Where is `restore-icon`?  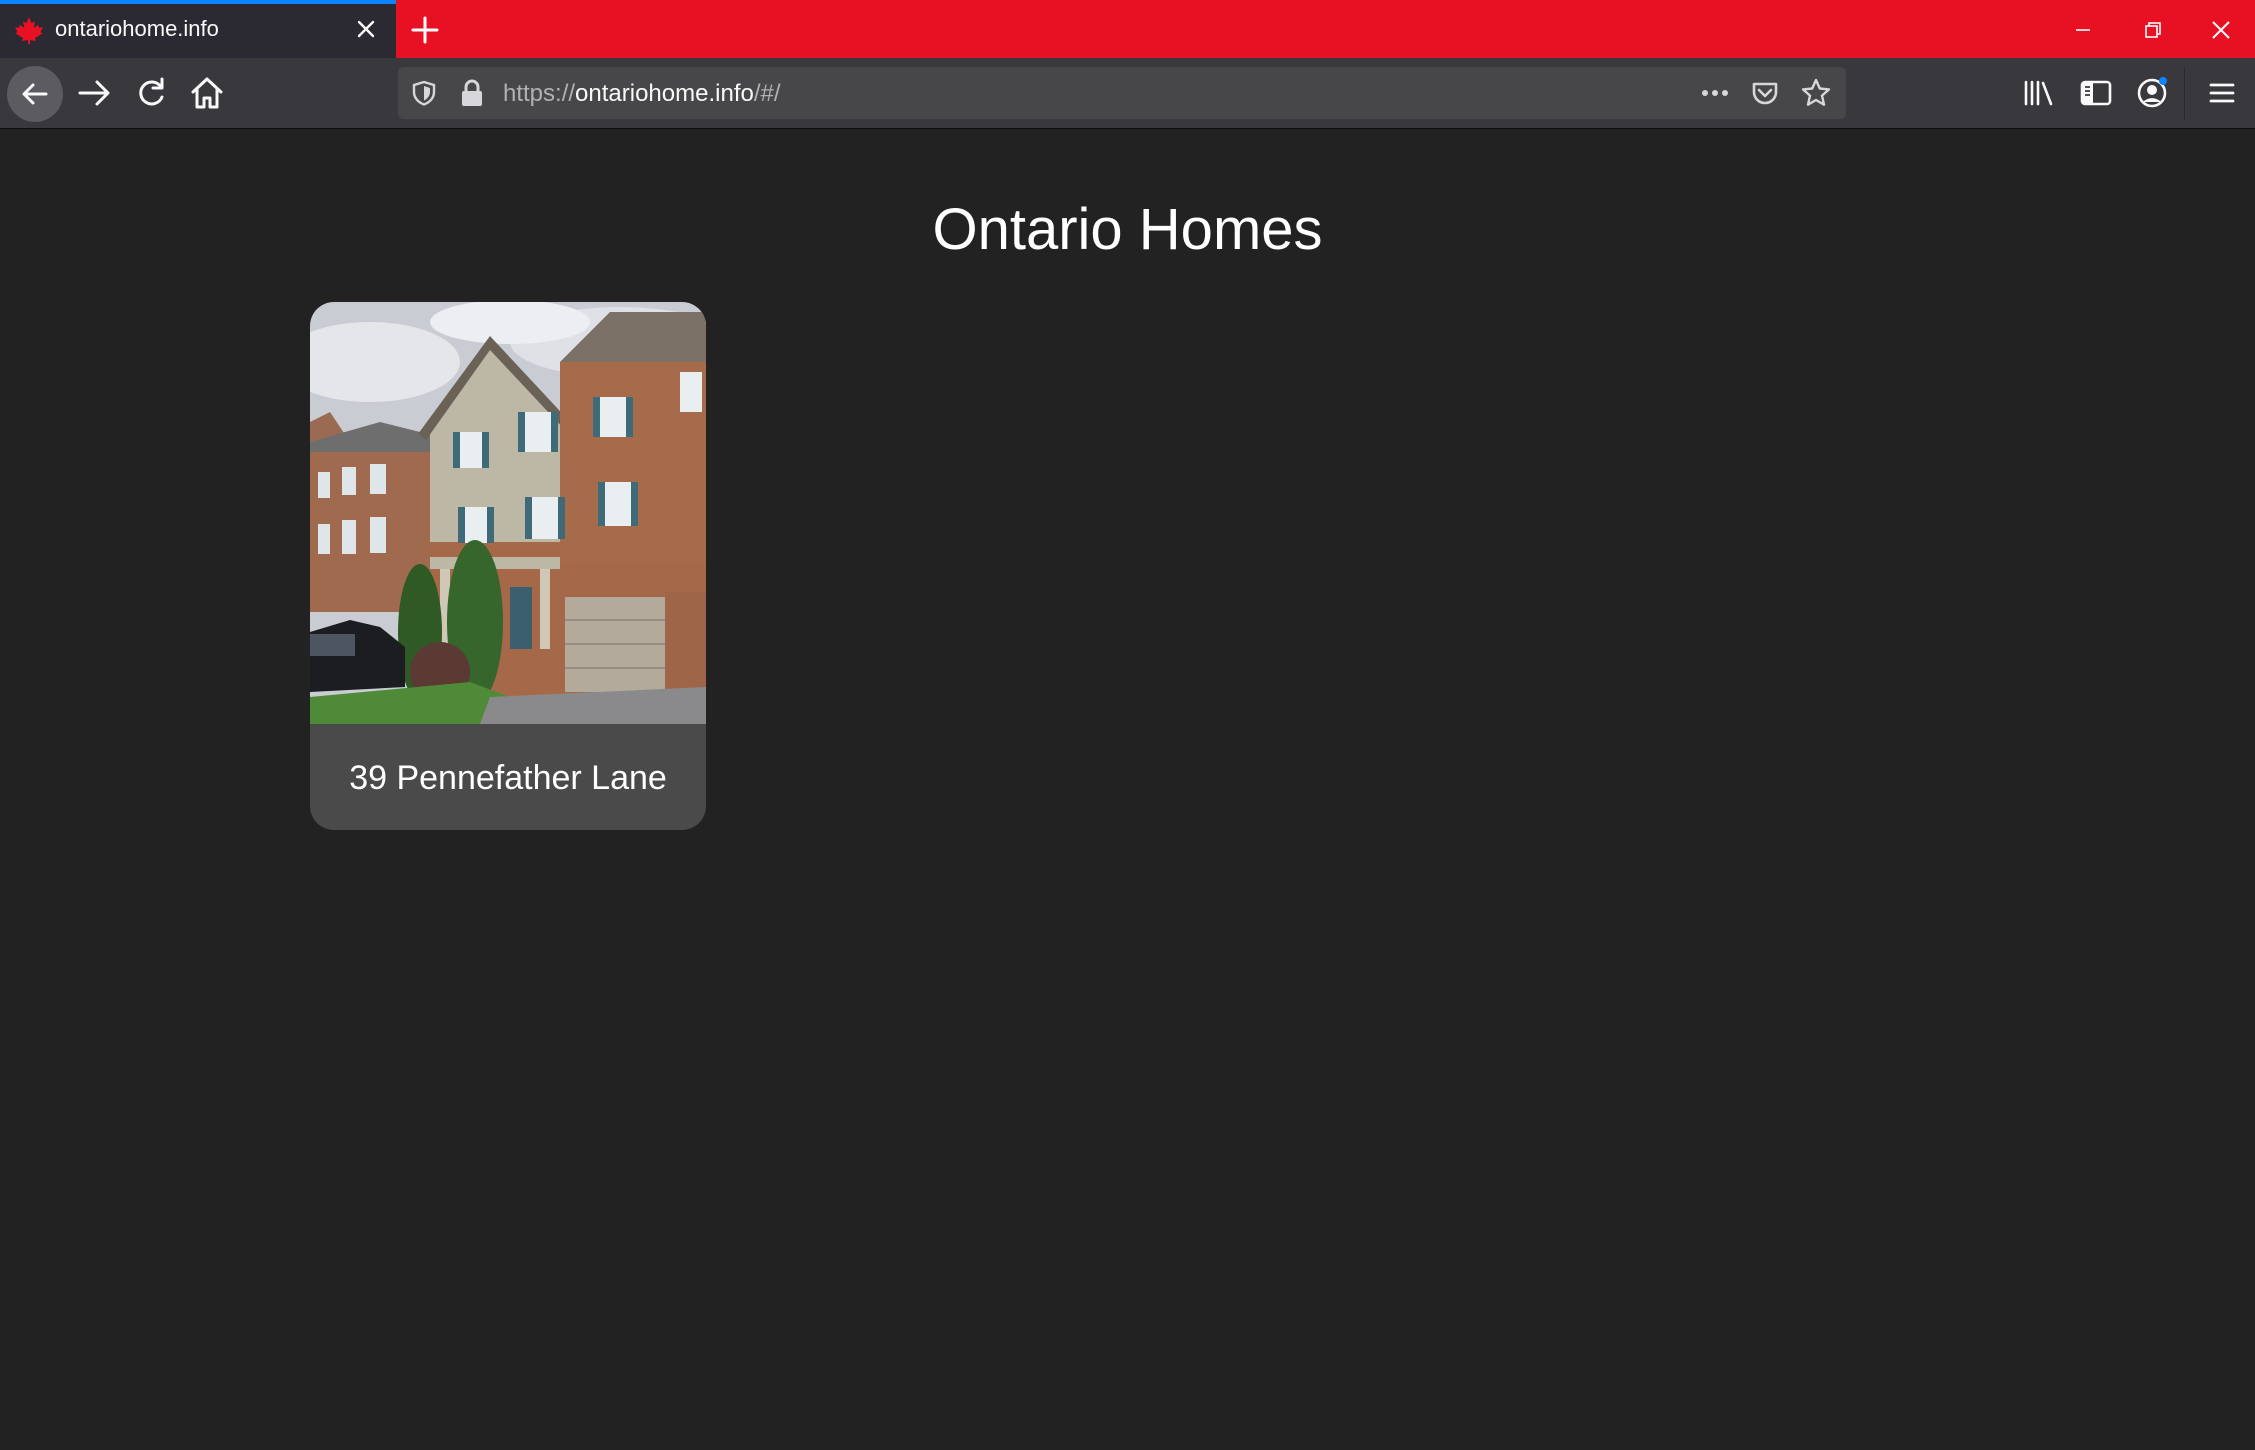 restore-icon is located at coordinates (2153, 30).